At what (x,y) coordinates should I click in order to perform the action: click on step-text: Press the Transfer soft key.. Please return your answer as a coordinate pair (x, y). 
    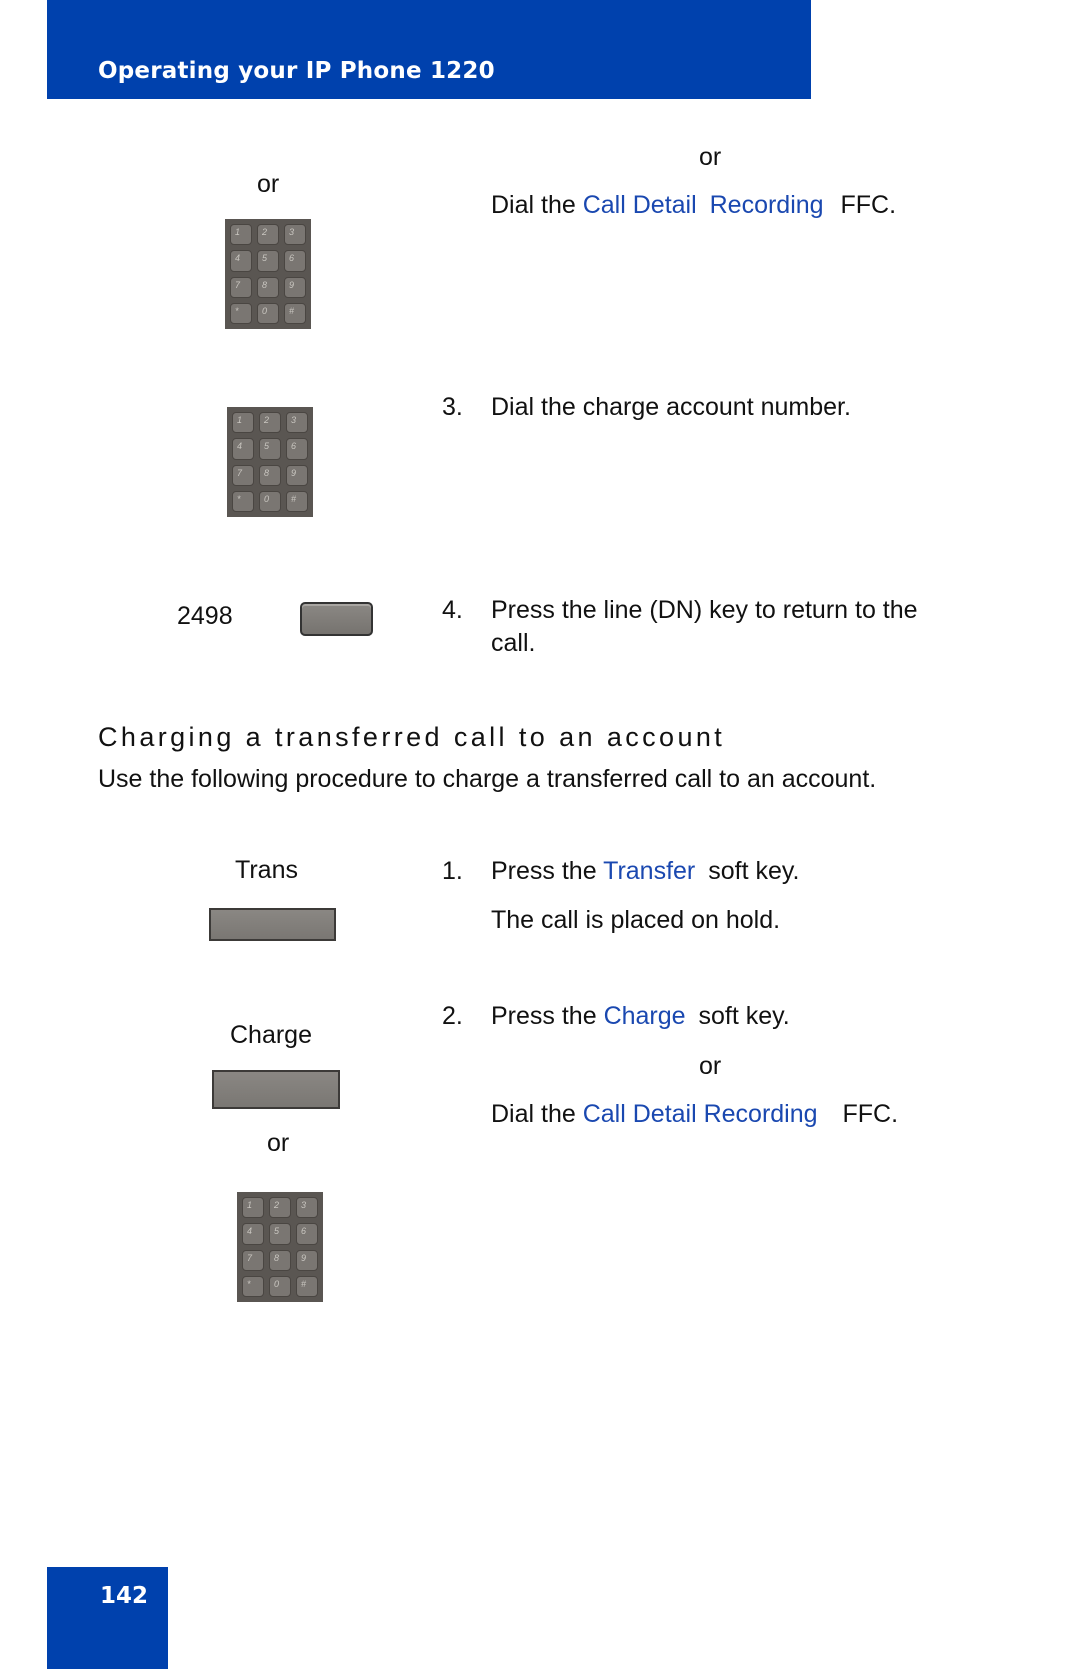
    Looking at the image, I should click on (645, 871).